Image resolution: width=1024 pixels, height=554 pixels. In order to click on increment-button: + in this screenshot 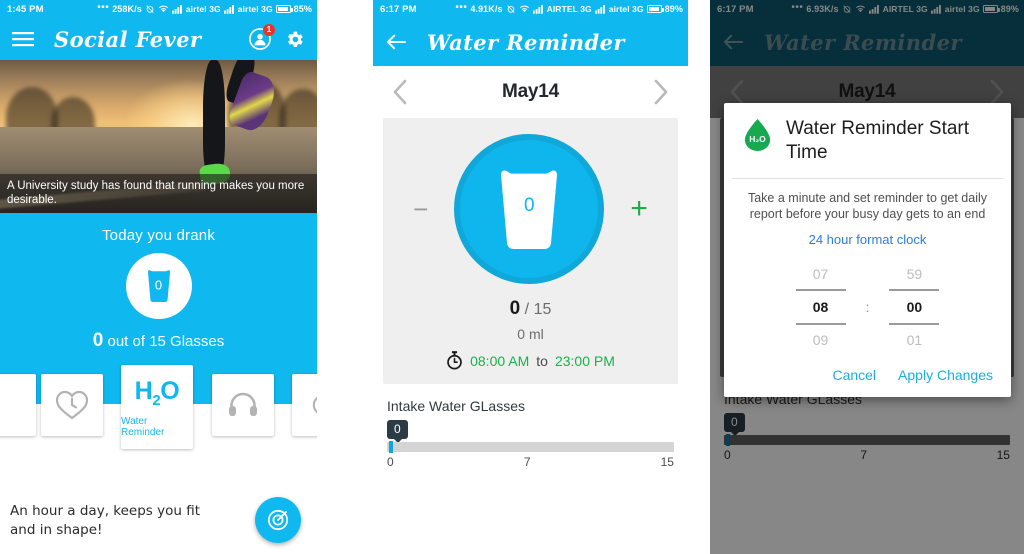, I will do `click(639, 209)`.